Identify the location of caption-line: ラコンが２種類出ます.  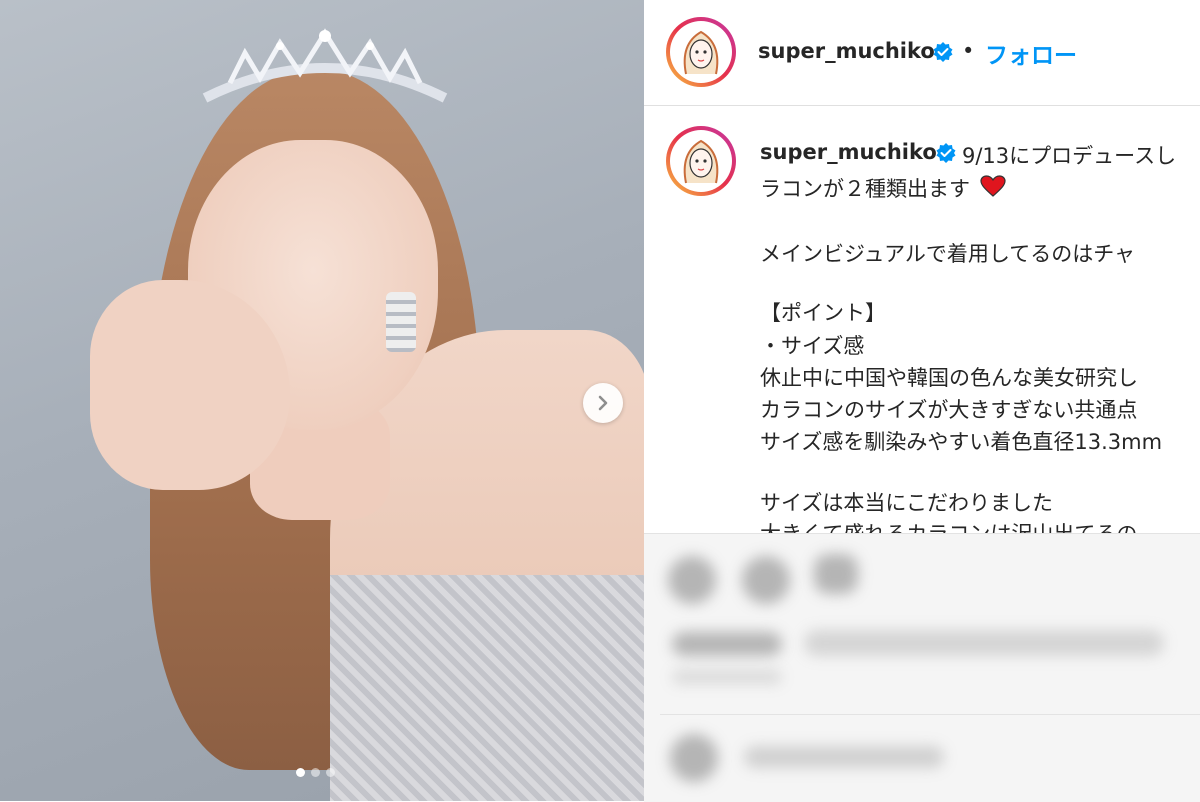
(865, 189).